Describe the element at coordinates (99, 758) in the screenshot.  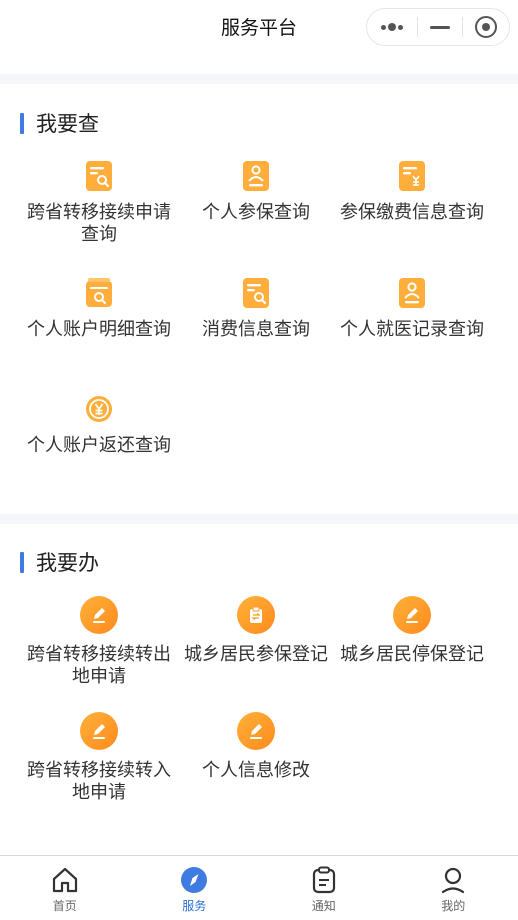
I see `action-item-transfer-in: 跨省转移接续转入地申请` at that location.